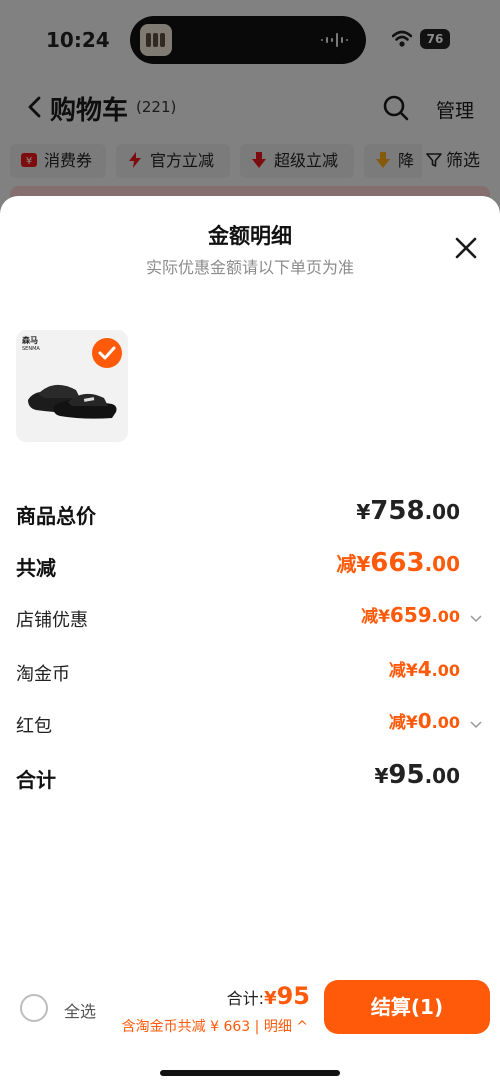 This screenshot has height=1087, width=500. I want to click on discount-detail-link: 含淘金币共减 ¥ 663 | 明细 ^, so click(215, 1026).